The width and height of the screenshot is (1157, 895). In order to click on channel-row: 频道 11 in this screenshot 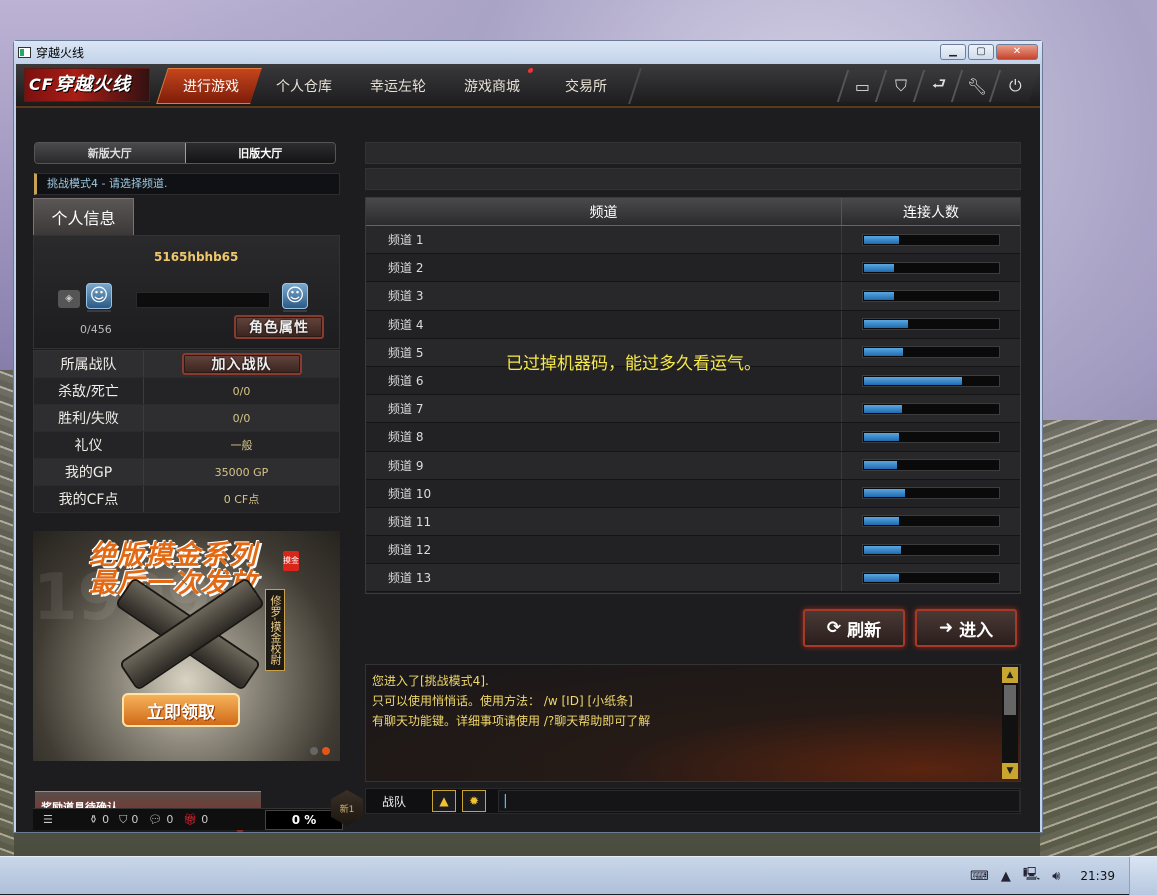, I will do `click(693, 522)`.